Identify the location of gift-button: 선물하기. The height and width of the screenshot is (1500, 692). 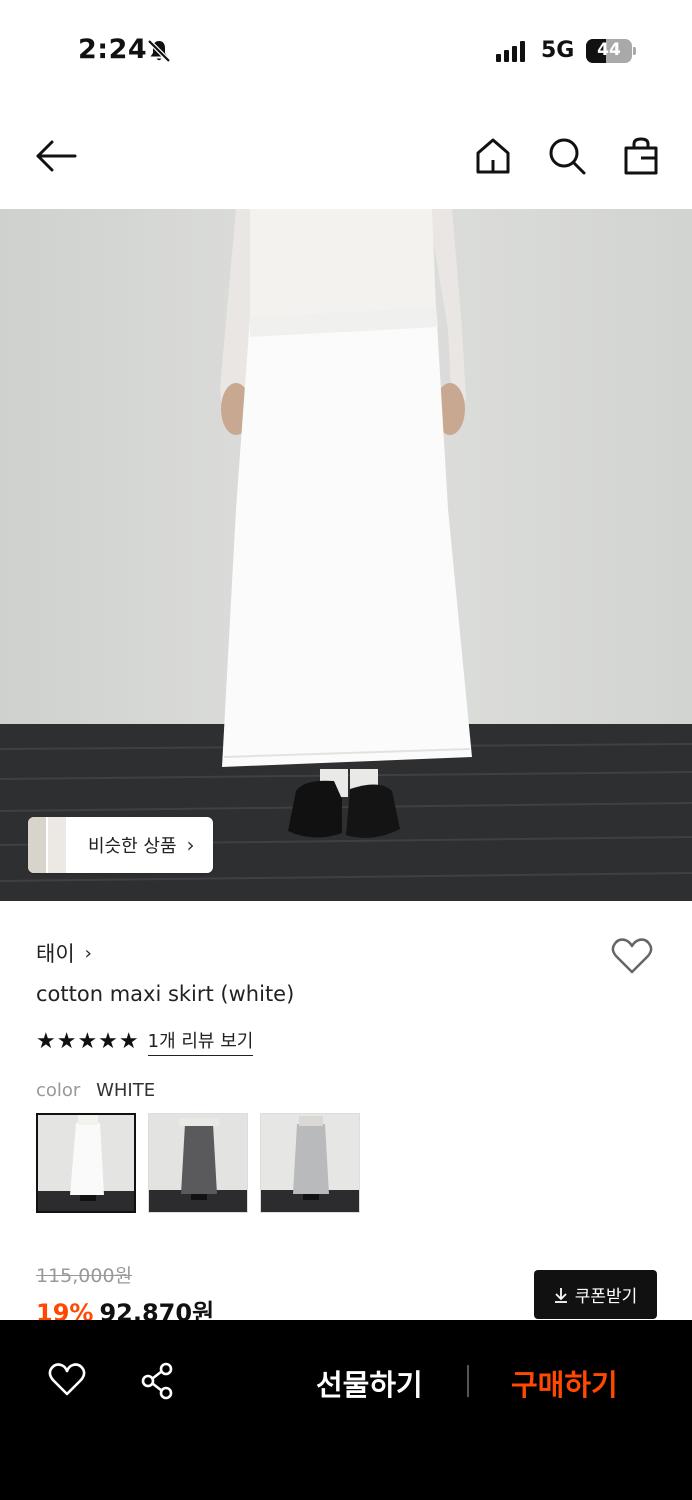
(369, 1383).